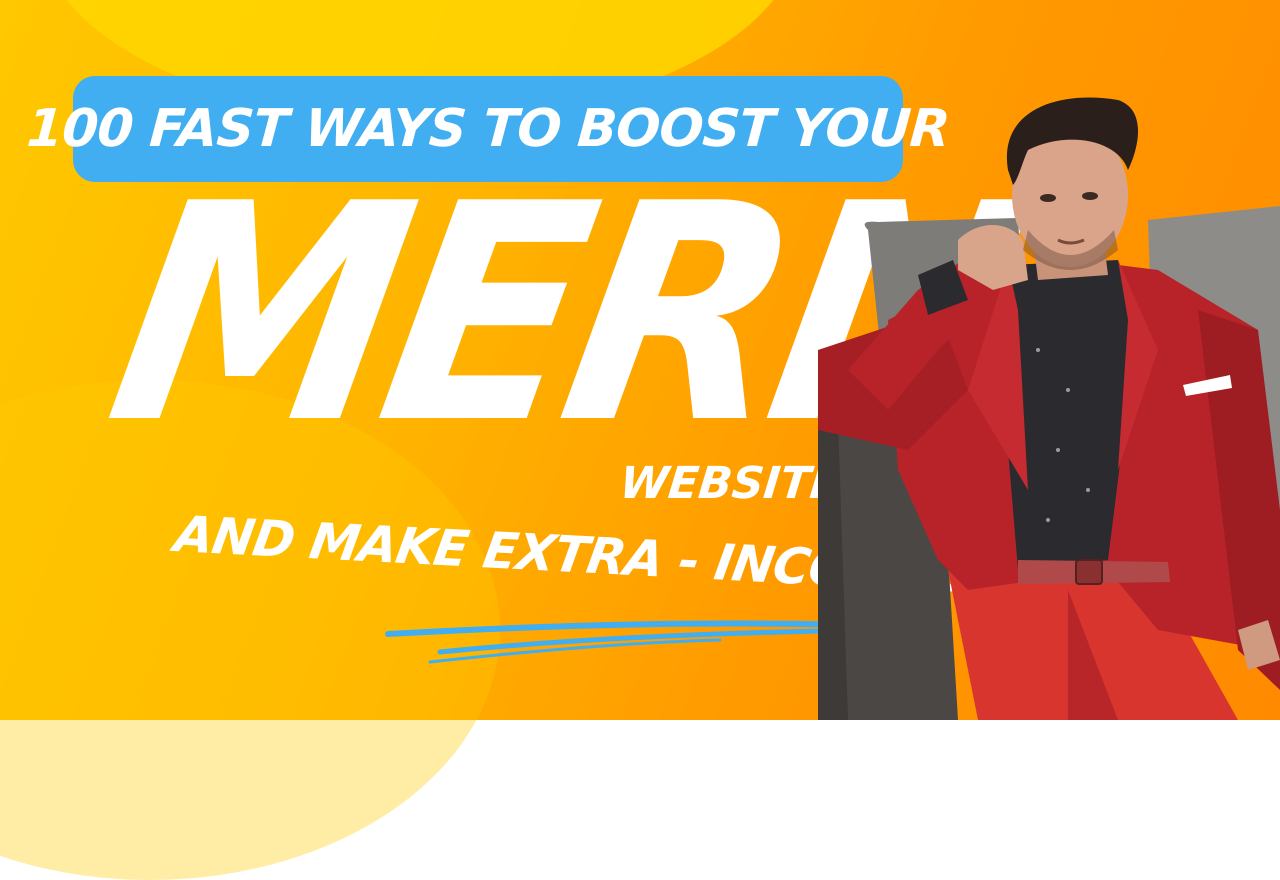 Image resolution: width=1280 pixels, height=880 pixels. I want to click on sub-title: WEBSITE, so click(730, 483).